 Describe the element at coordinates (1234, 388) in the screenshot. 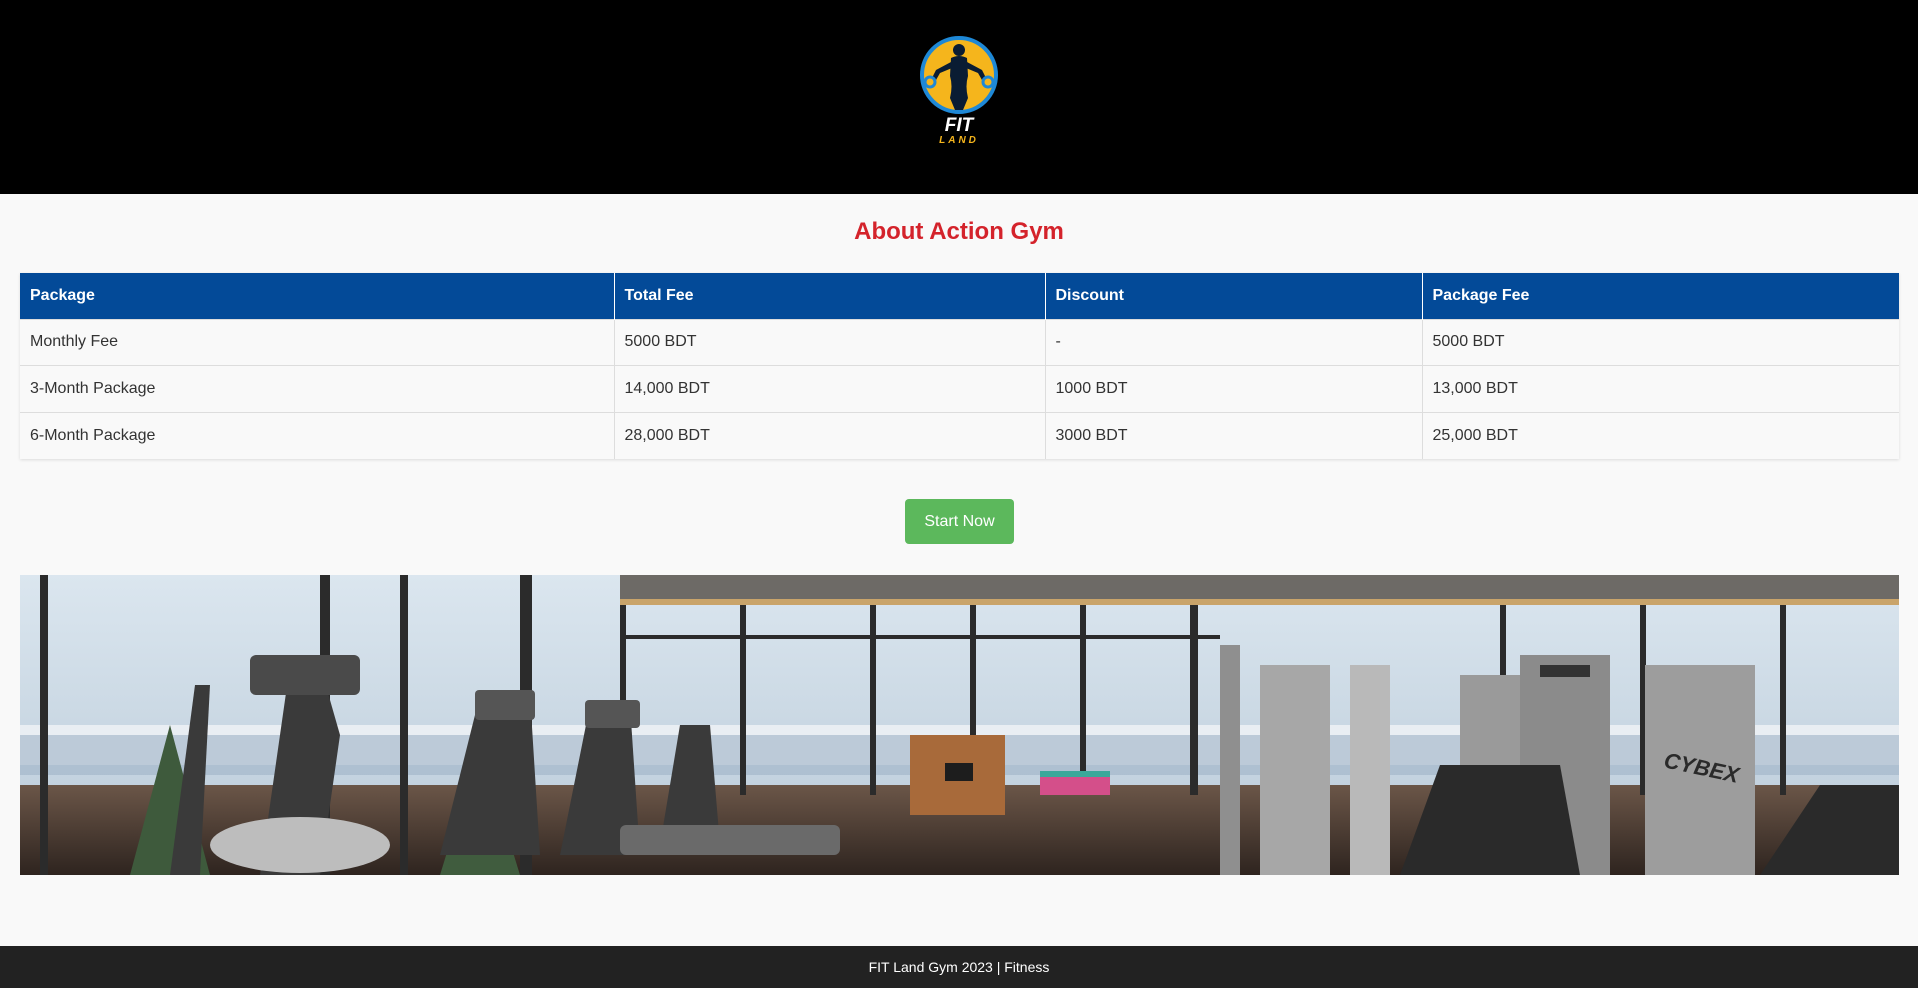

I see `cell-discount: 1000 BDT` at that location.